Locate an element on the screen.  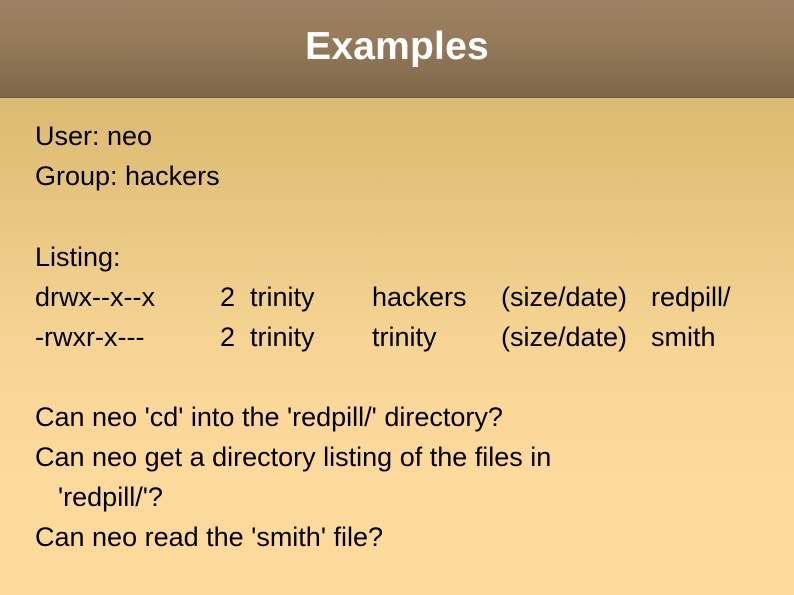
listing-permissions: -rwxr-x--- is located at coordinates (90, 337).